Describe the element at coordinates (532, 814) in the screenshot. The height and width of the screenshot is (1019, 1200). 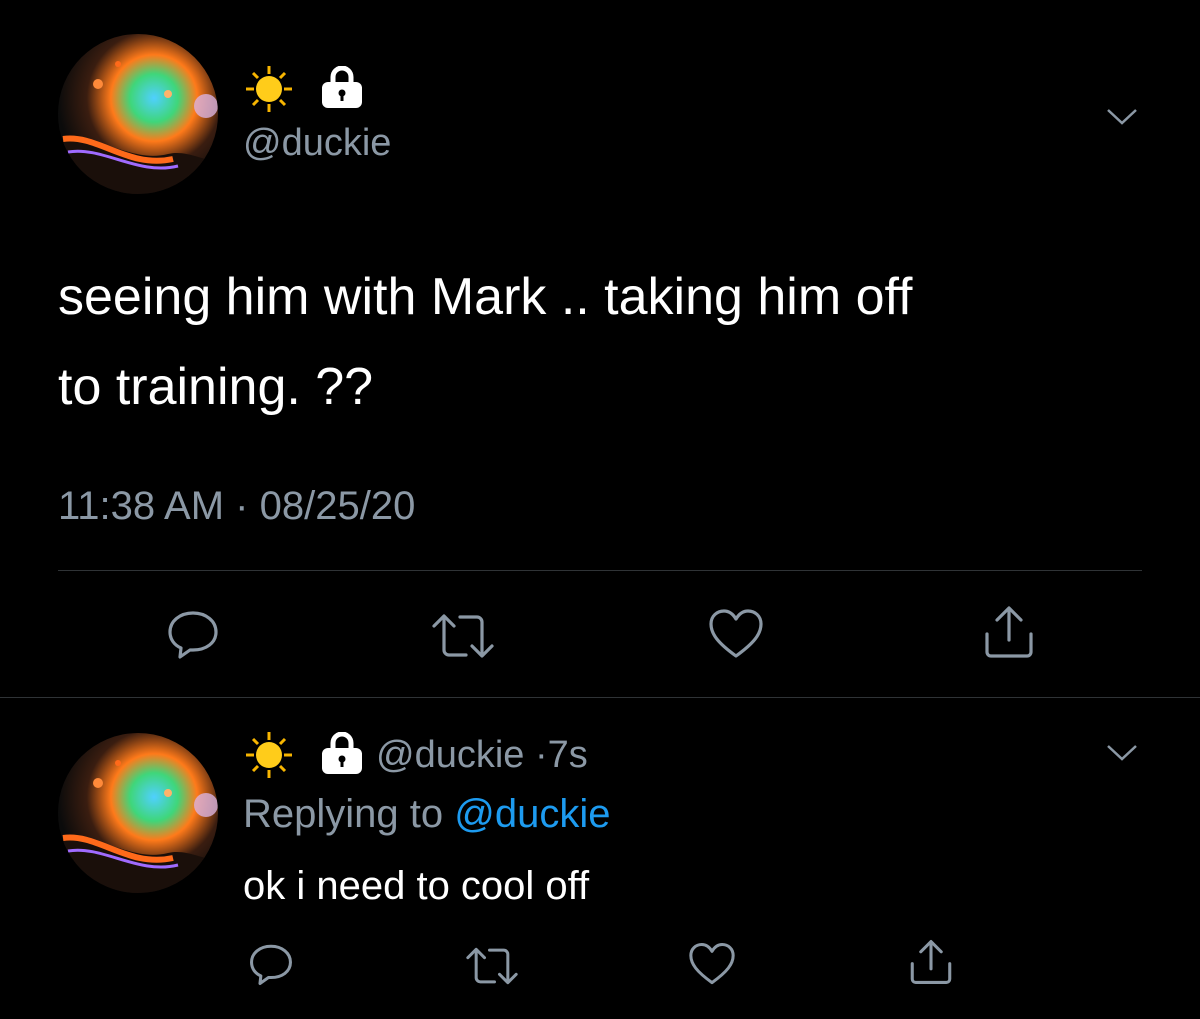
I see `replying-to-handle: @duckie` at that location.